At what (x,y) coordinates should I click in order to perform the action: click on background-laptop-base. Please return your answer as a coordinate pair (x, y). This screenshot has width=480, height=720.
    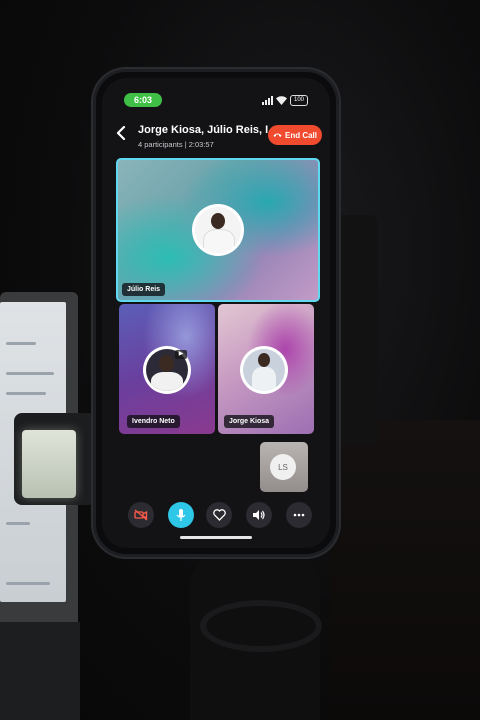
    Looking at the image, I should click on (40, 671).